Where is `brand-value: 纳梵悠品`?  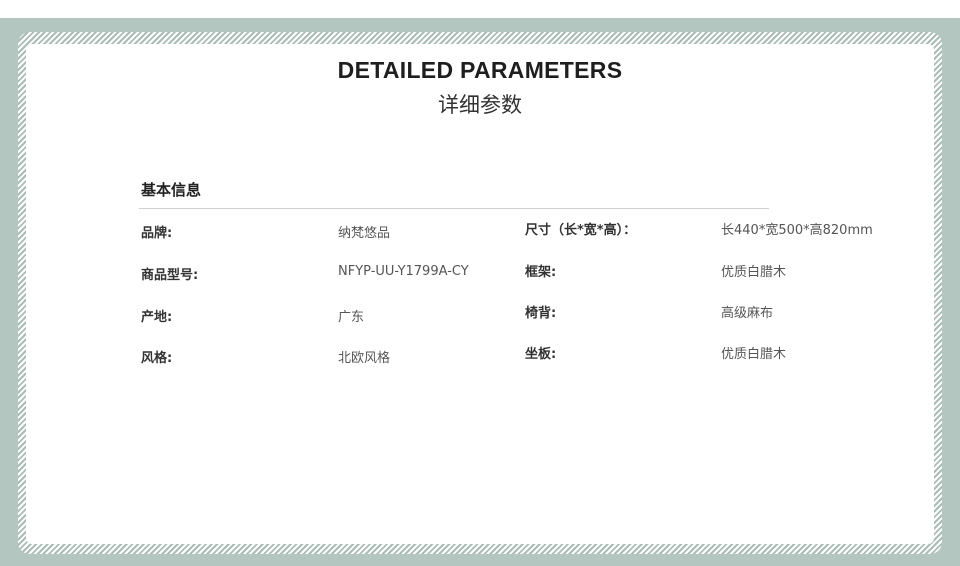 brand-value: 纳梵悠品 is located at coordinates (364, 233).